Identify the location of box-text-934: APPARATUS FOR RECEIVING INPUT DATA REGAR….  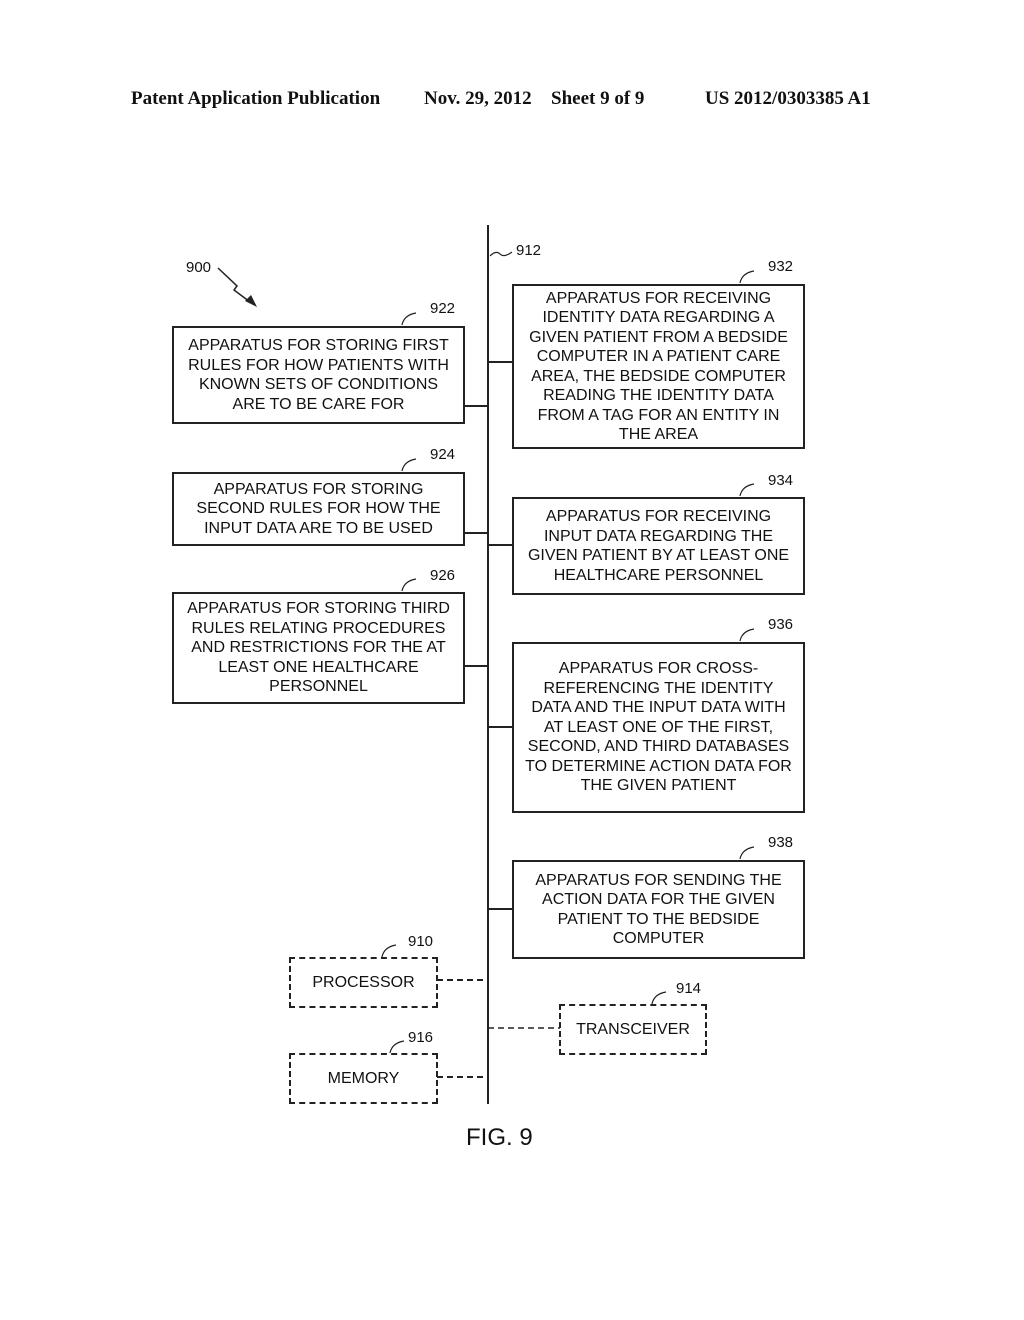
(658, 546).